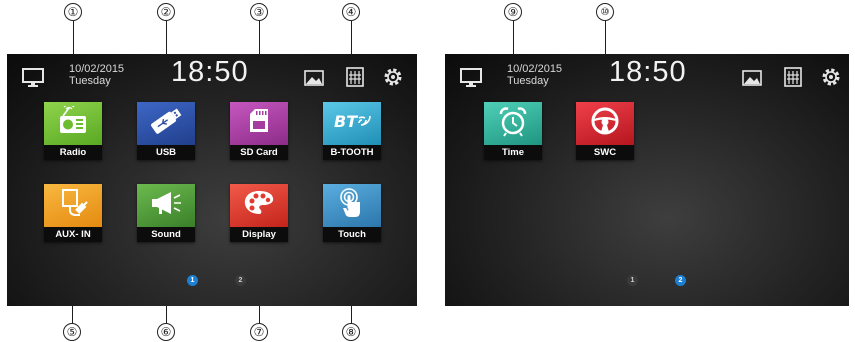  What do you see at coordinates (166, 332) in the screenshot?
I see `callout-6: ⑥` at bounding box center [166, 332].